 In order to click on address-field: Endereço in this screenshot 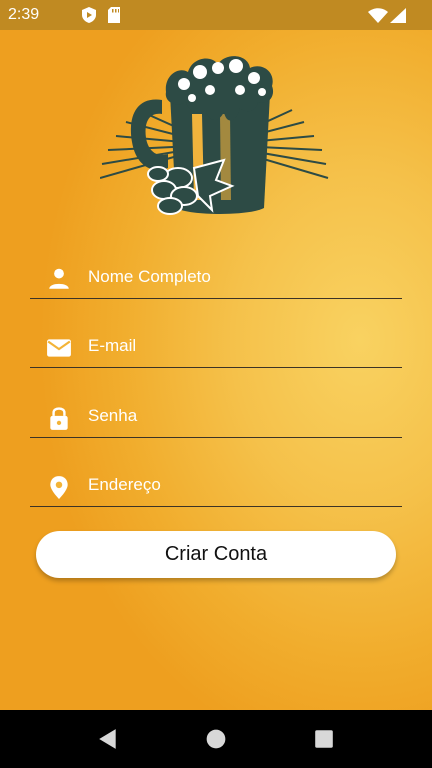, I will do `click(216, 477)`.